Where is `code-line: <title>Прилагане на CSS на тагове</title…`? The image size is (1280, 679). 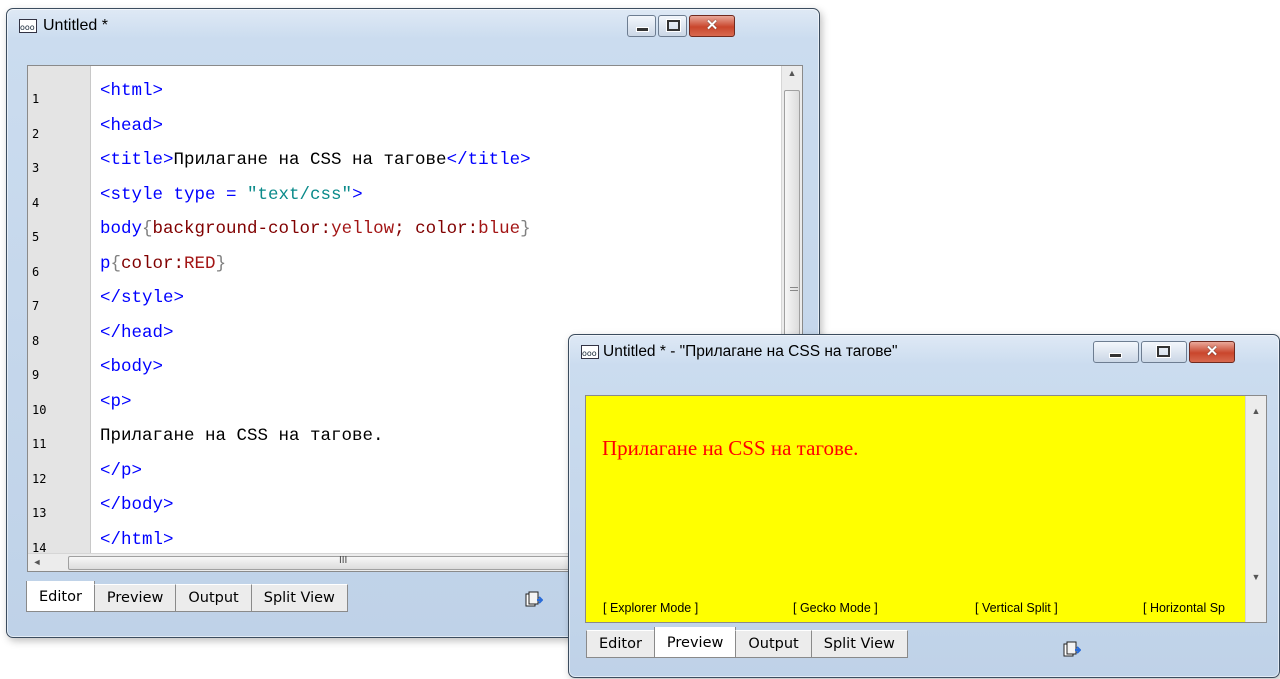 code-line: <title>Прилагане на CSS на тагове</title… is located at coordinates (315, 160).